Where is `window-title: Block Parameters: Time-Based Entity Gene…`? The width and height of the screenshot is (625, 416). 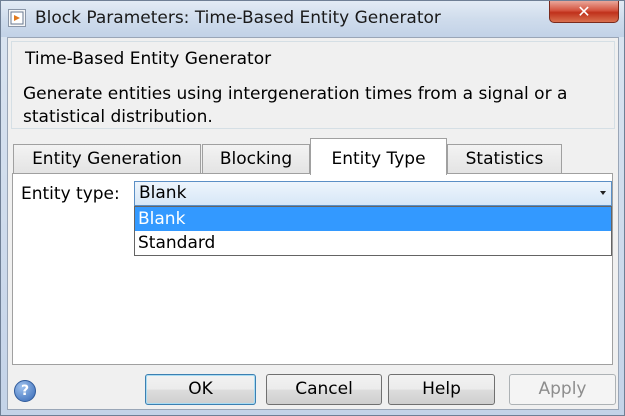
window-title: Block Parameters: Time-Based Entity Gene… is located at coordinates (238, 18).